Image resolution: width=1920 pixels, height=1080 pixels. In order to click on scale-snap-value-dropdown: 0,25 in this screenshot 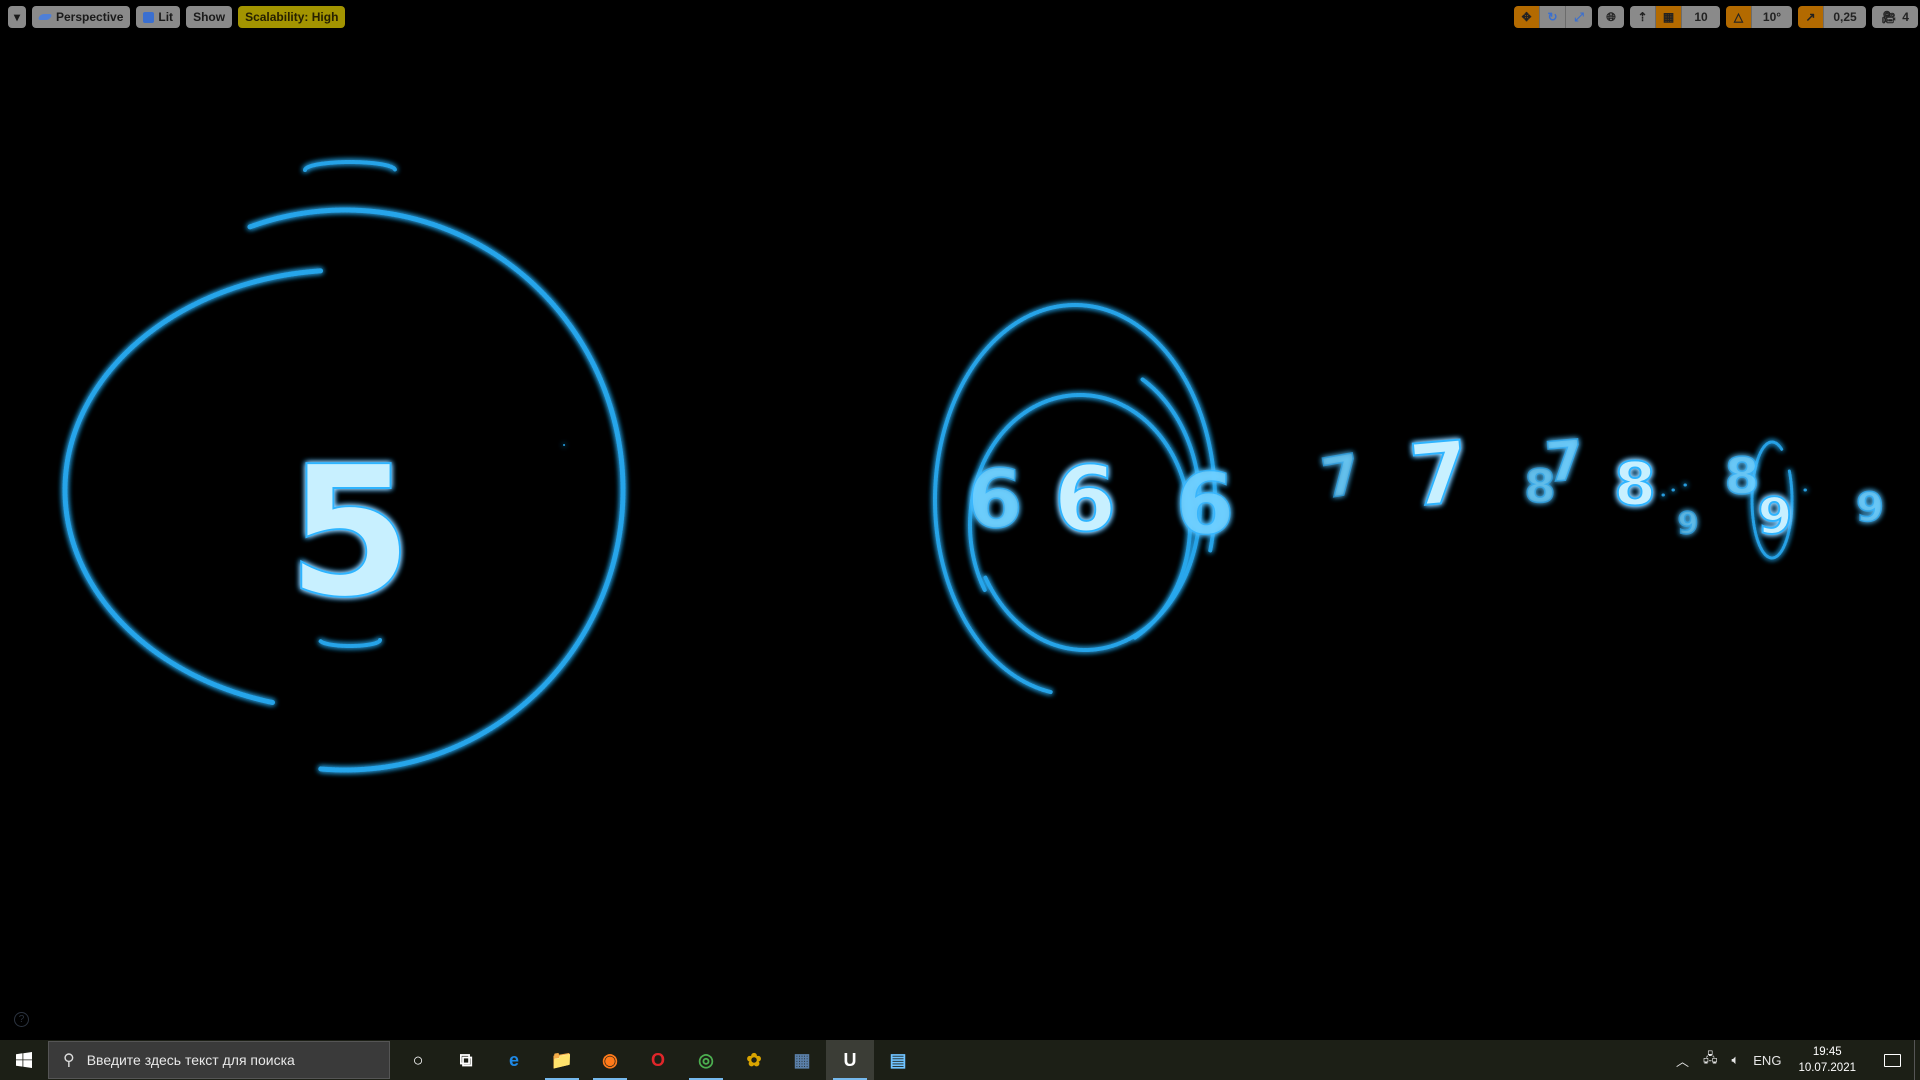, I will do `click(1845, 17)`.